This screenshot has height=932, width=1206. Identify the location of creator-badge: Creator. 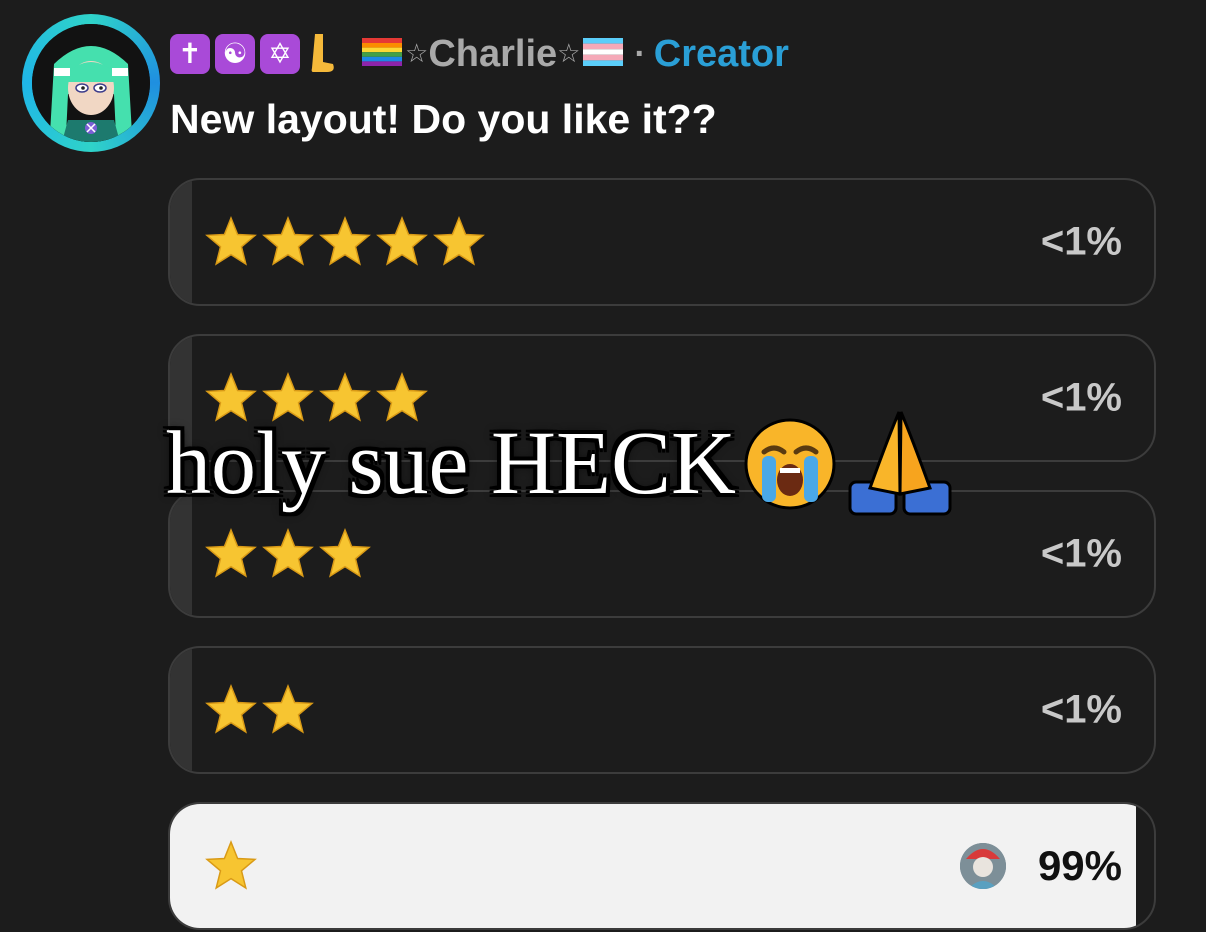
(721, 53).